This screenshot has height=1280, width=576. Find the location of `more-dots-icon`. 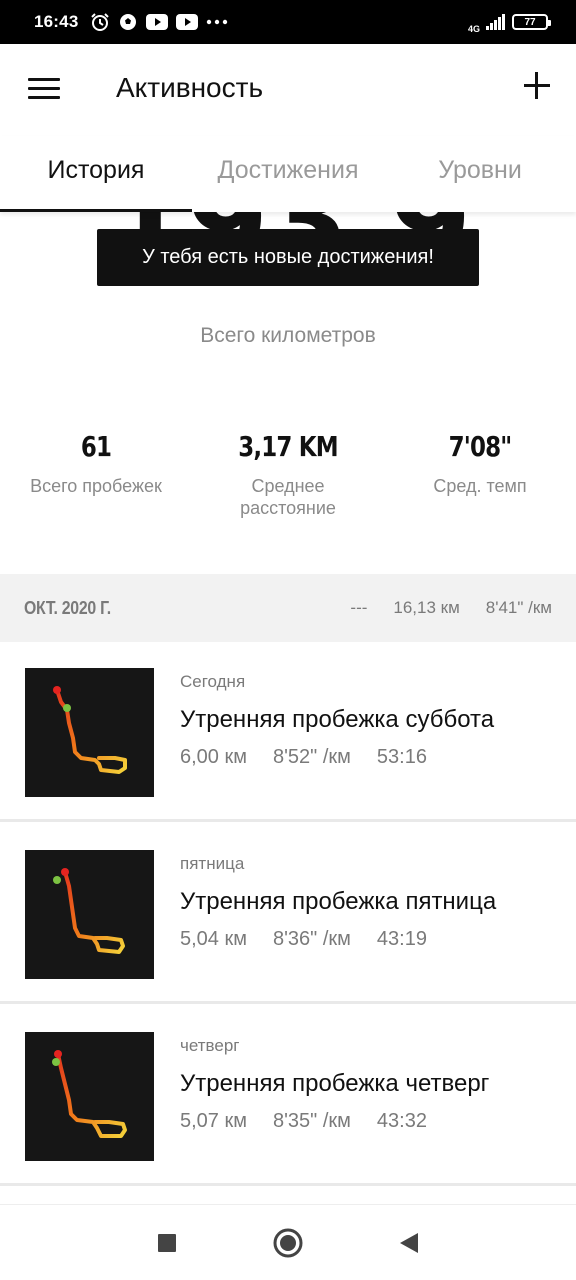

more-dots-icon is located at coordinates (217, 22).